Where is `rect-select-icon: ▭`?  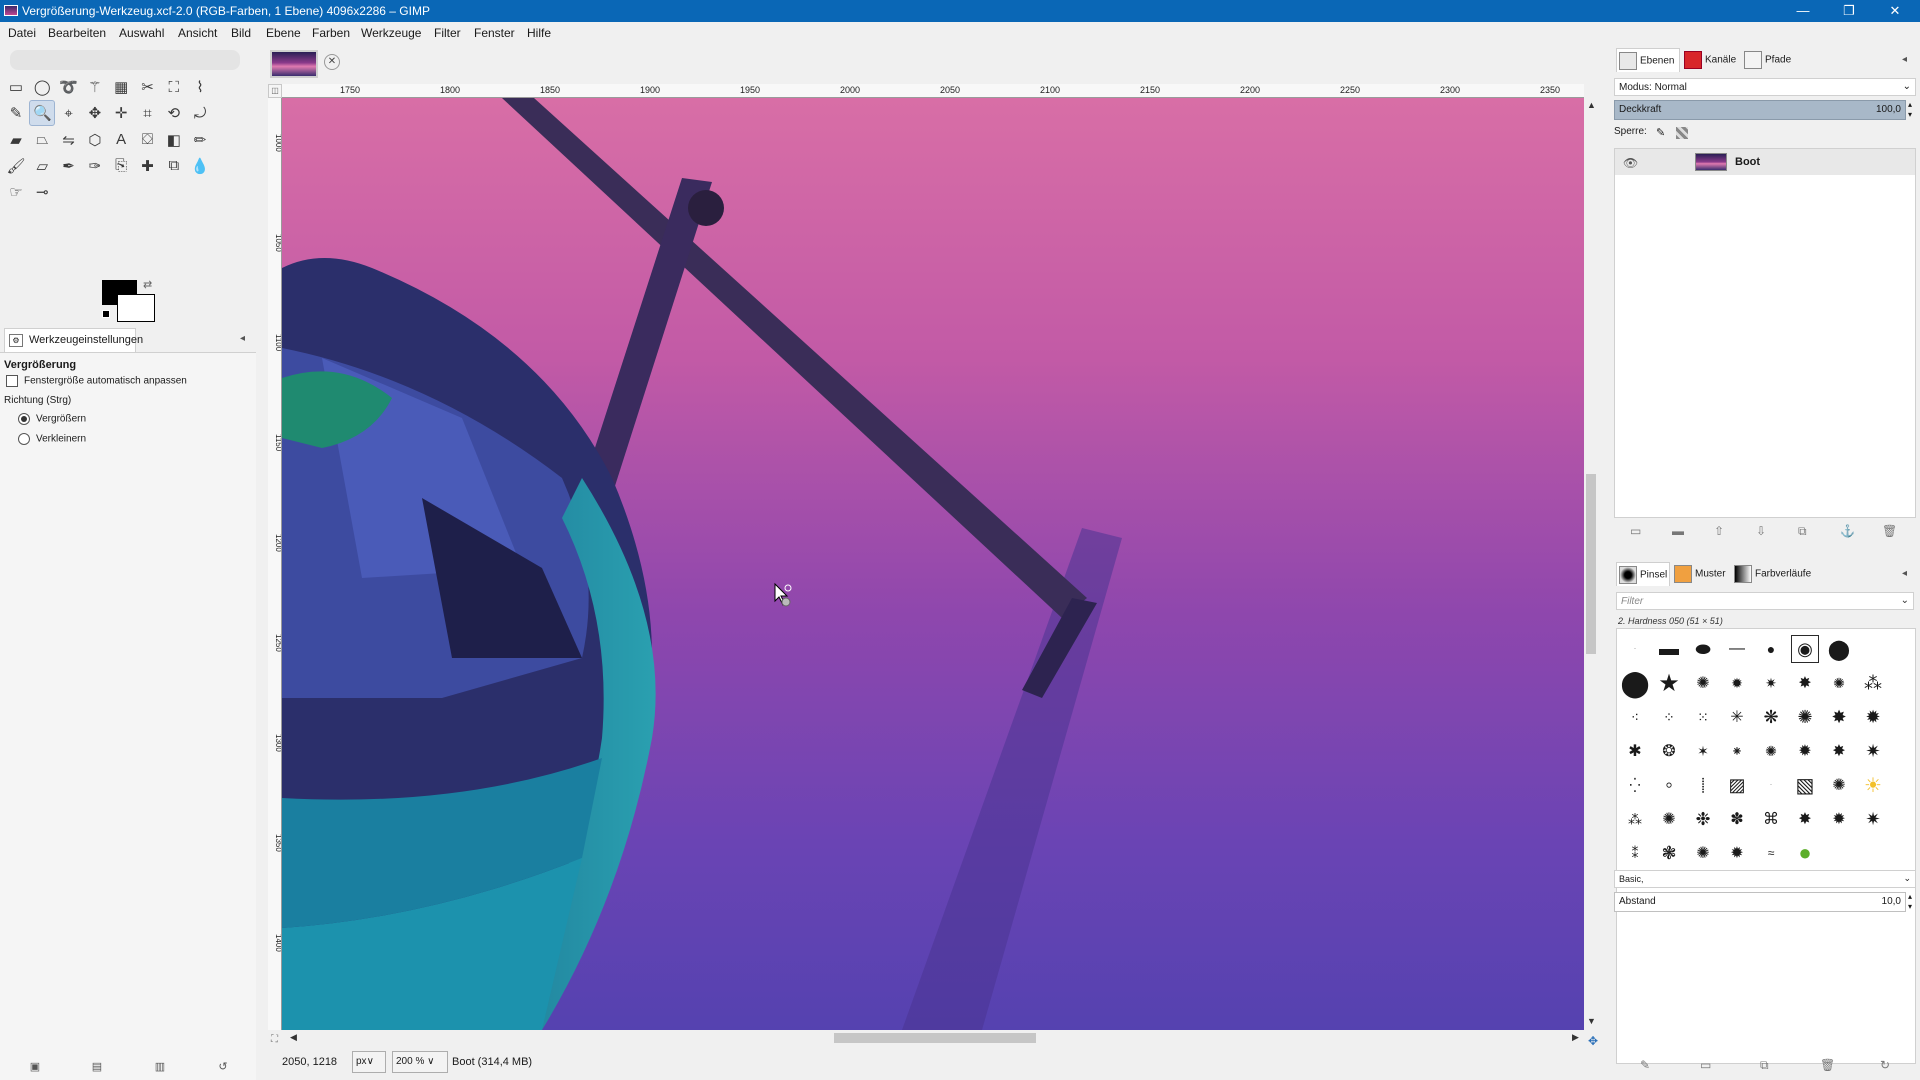
rect-select-icon: ▭ is located at coordinates (16, 87).